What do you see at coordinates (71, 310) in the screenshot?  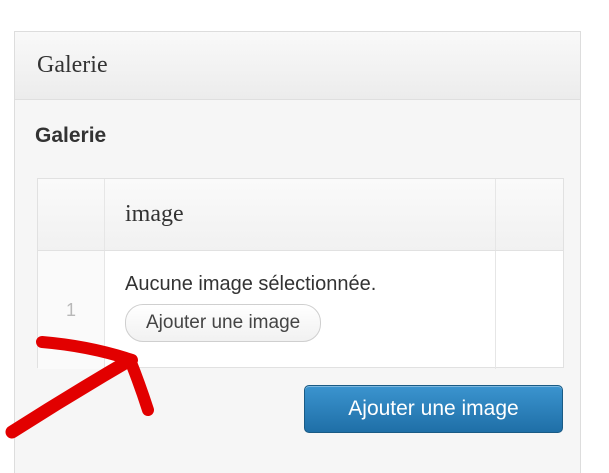 I see `row-order-handle: 1` at bounding box center [71, 310].